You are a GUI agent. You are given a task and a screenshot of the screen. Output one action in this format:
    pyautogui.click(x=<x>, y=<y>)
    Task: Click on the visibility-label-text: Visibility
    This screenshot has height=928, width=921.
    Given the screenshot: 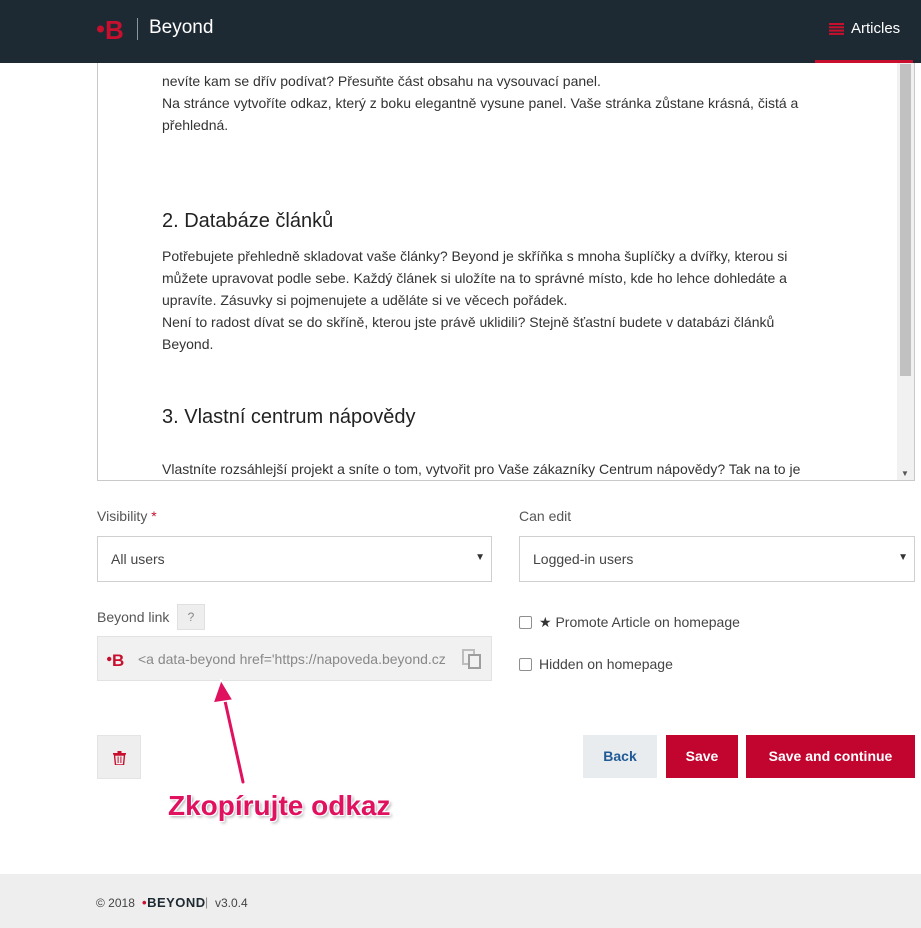 What is the action you would take?
    pyautogui.click(x=122, y=516)
    